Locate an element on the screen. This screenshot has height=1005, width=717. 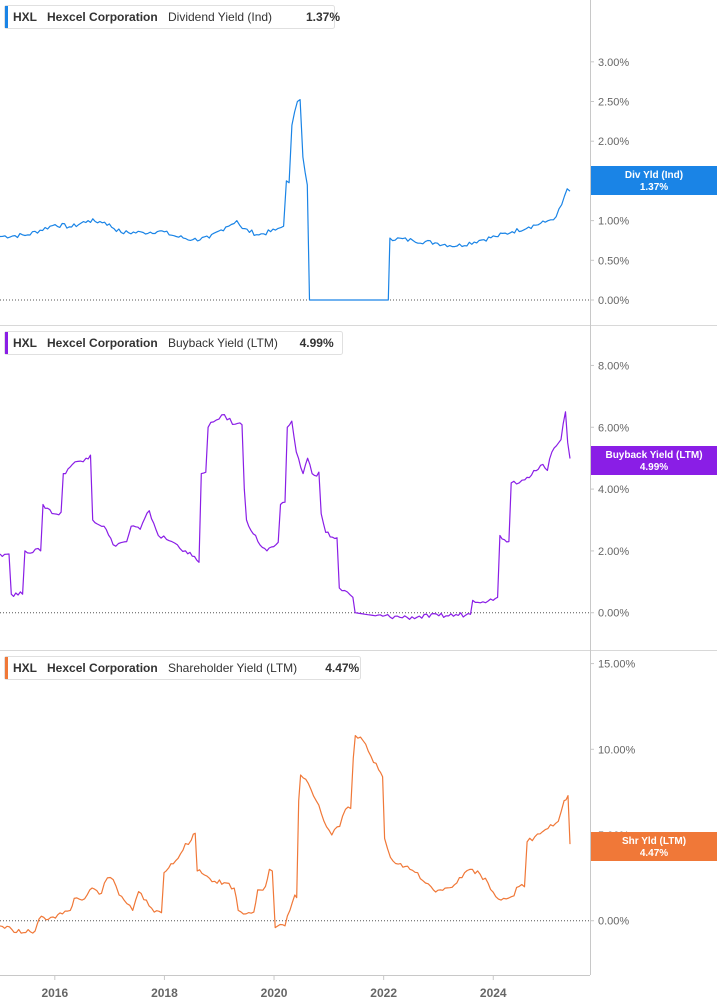
x-tick-label: 2020 is located at coordinates (274, 993).